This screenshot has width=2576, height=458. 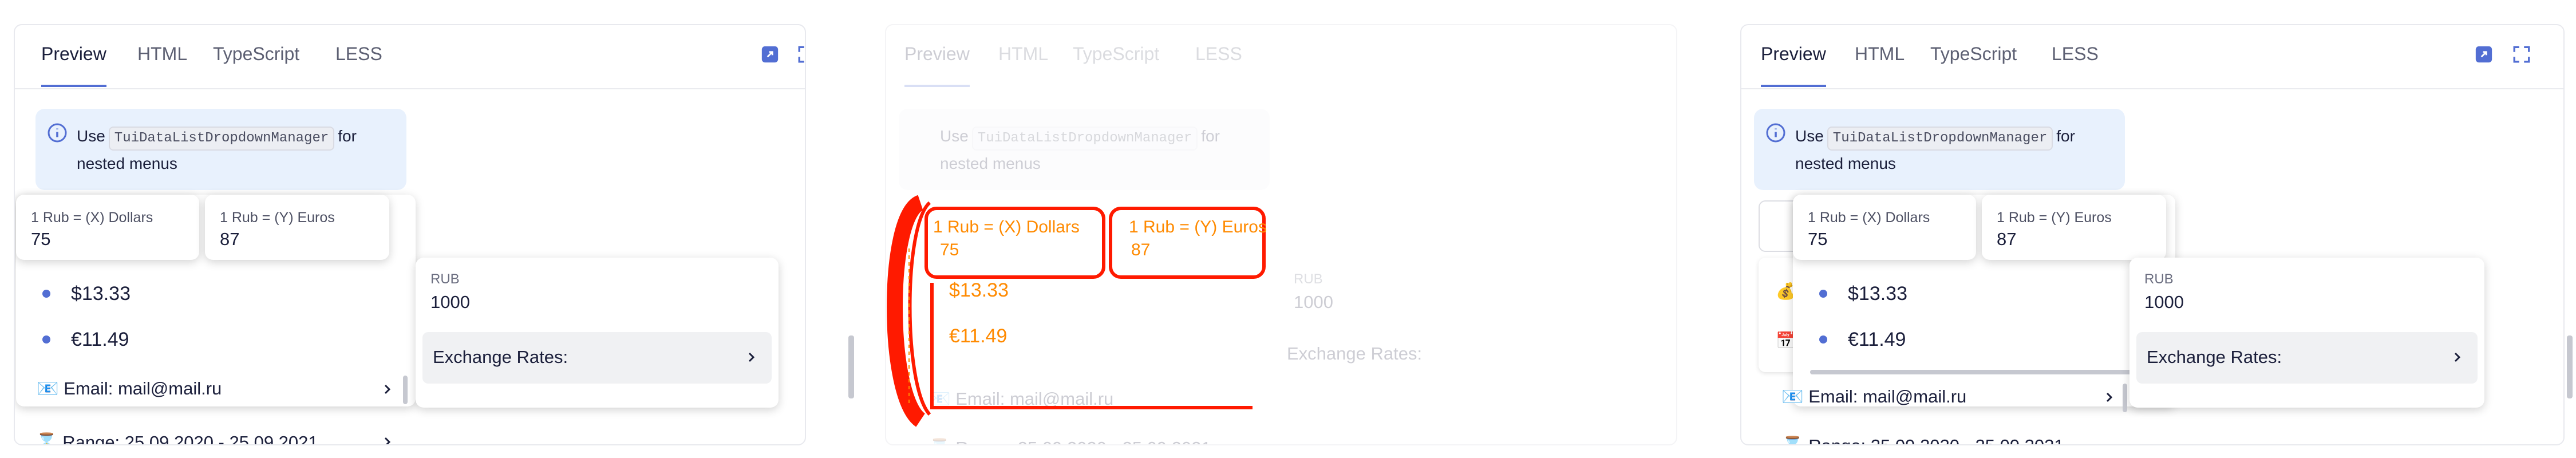 I want to click on diff-option-dollars: $13.33, so click(x=979, y=290).